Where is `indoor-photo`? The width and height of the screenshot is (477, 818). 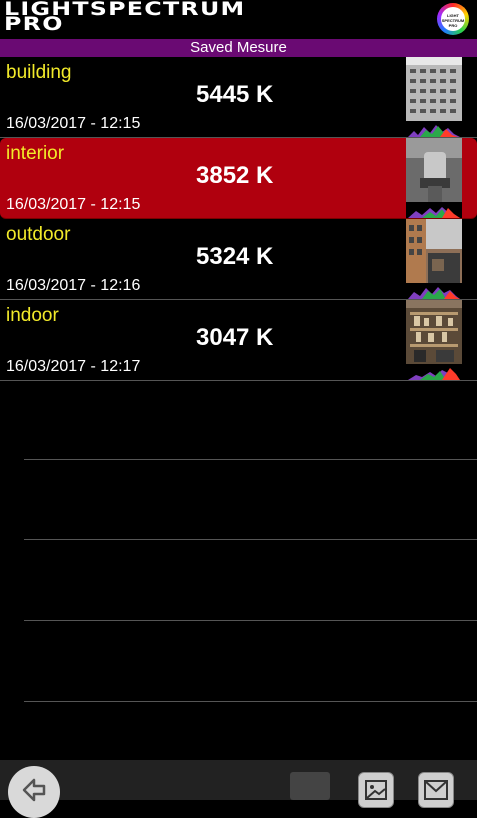 indoor-photo is located at coordinates (434, 333).